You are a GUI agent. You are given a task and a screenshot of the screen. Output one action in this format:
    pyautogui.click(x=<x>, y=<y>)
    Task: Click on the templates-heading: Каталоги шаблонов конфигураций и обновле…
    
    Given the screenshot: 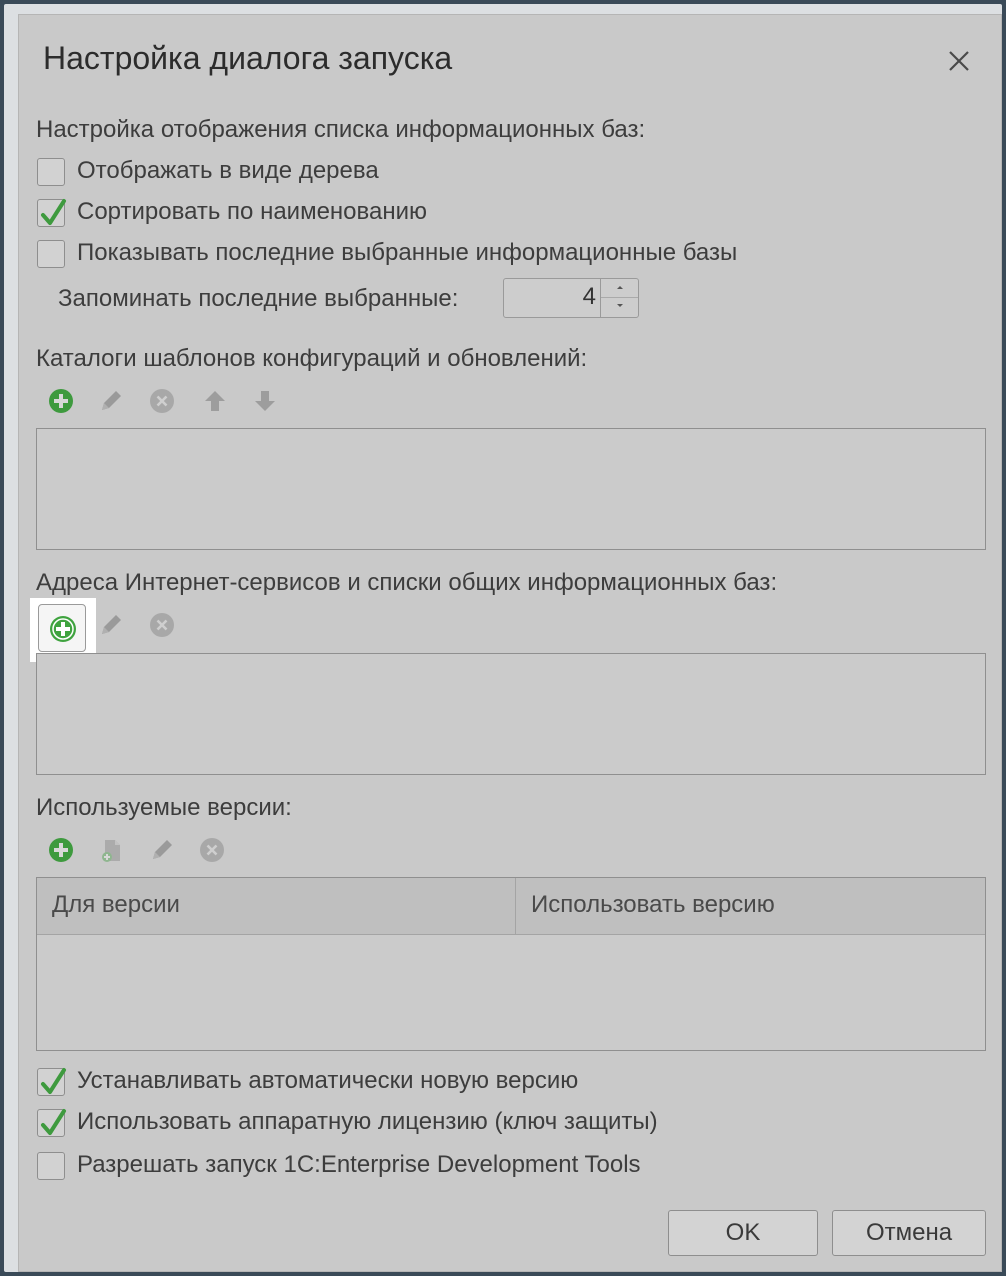 What is the action you would take?
    pyautogui.click(x=312, y=358)
    